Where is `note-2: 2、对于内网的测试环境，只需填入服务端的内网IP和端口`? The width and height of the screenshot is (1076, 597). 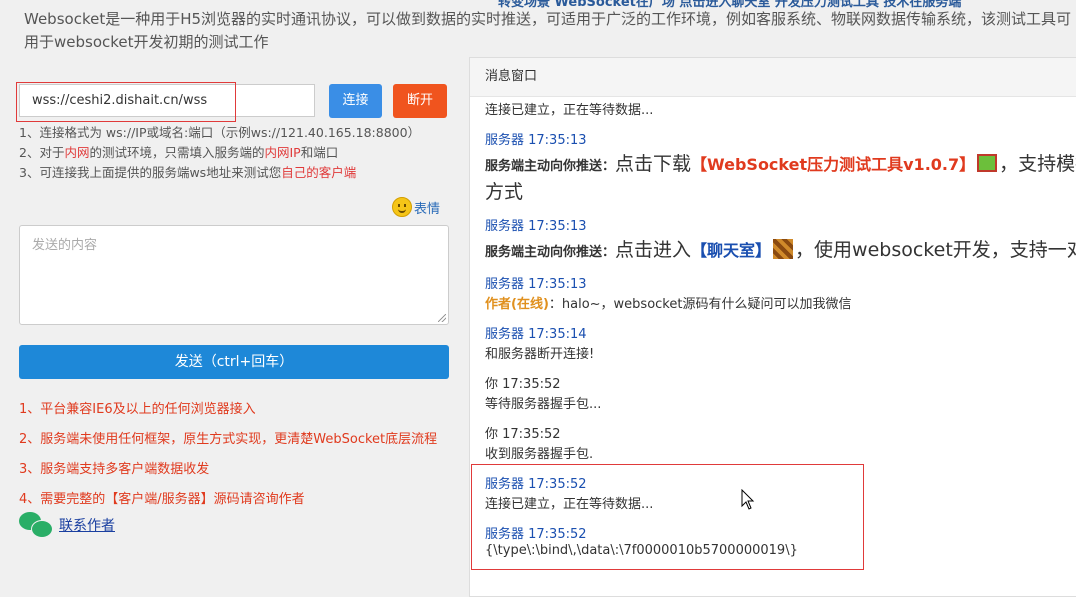
note-2: 2、对于内网的测试环境，只需填入服务端的内网IP和端口 is located at coordinates (219, 153).